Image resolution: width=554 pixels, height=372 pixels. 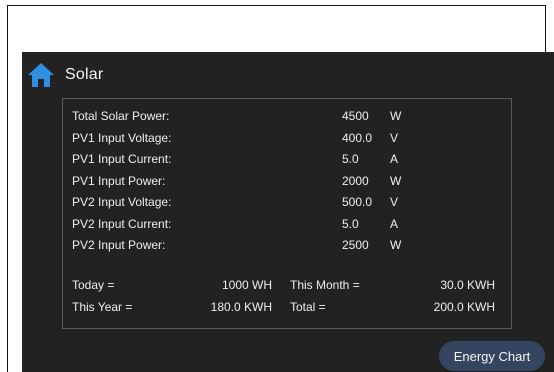 I want to click on reading-label: PV2 Input Voltage:, so click(x=122, y=202).